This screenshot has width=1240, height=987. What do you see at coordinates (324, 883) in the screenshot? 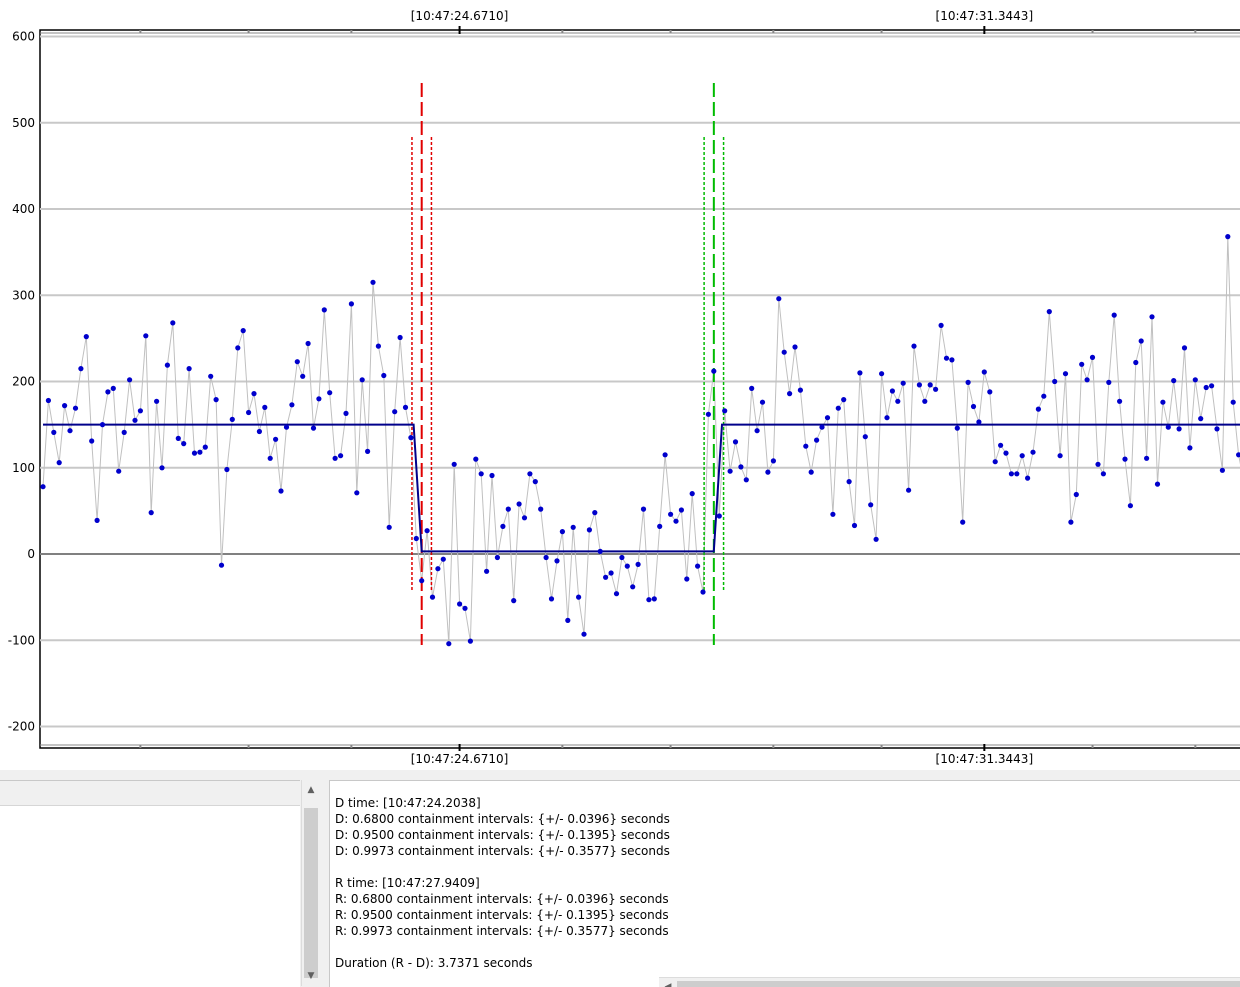
I see `panel-splitter` at bounding box center [324, 883].